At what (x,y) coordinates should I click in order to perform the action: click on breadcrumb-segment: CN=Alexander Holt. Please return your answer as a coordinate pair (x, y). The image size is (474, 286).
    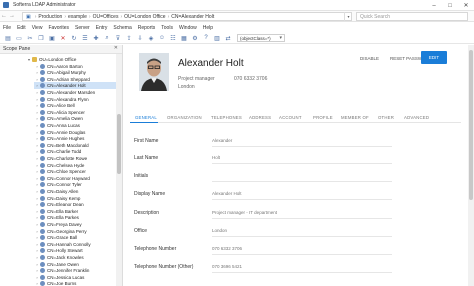
    Looking at the image, I should click on (192, 17).